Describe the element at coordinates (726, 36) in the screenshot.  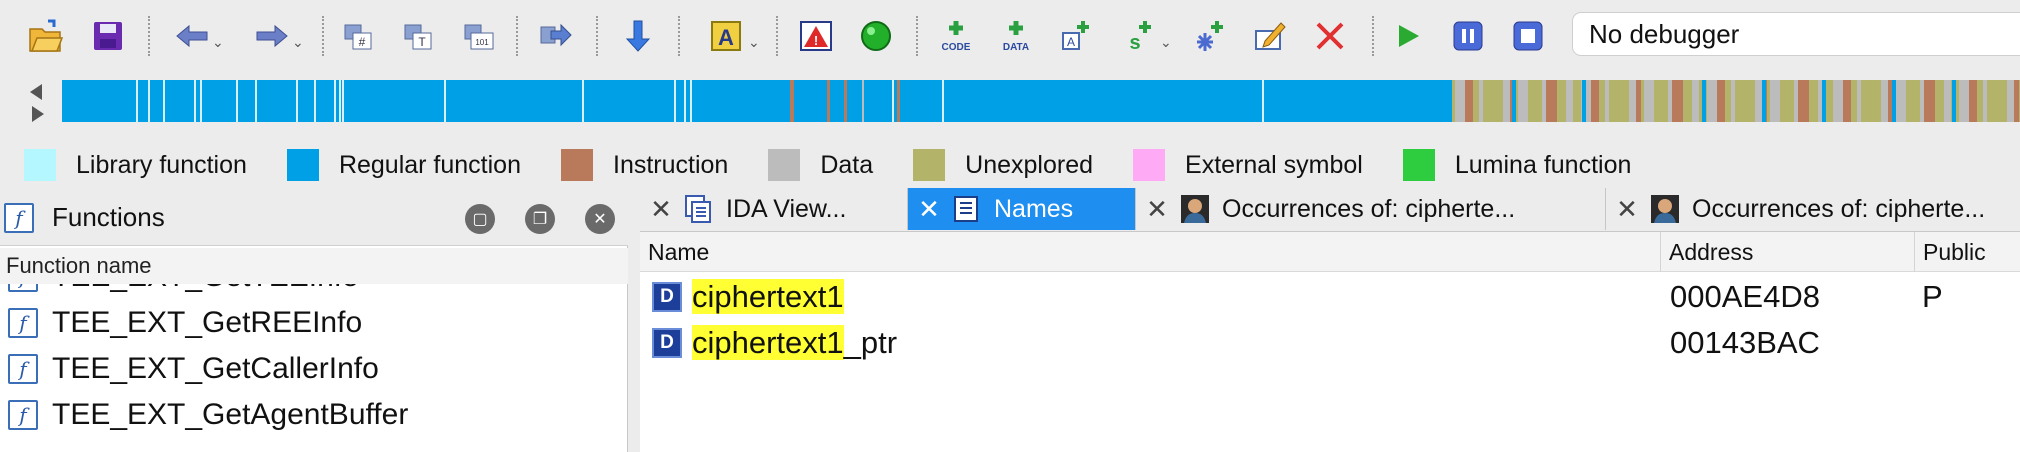
I see `string-icon: A` at that location.